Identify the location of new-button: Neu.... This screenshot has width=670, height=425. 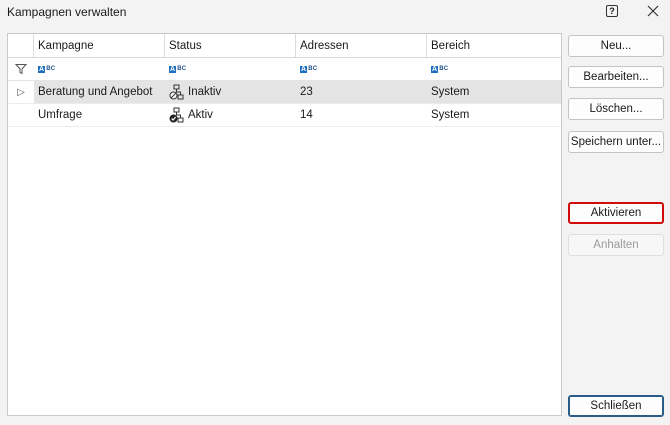
(616, 46).